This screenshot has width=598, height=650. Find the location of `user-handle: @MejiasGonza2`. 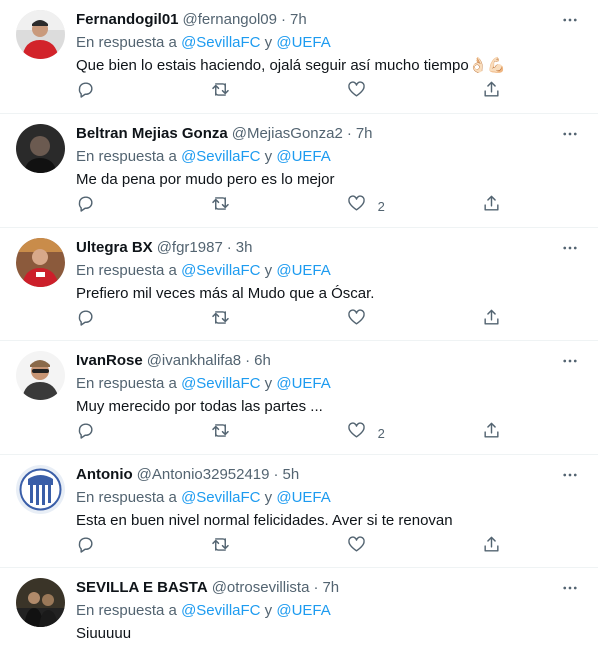

user-handle: @MejiasGonza2 is located at coordinates (287, 134).